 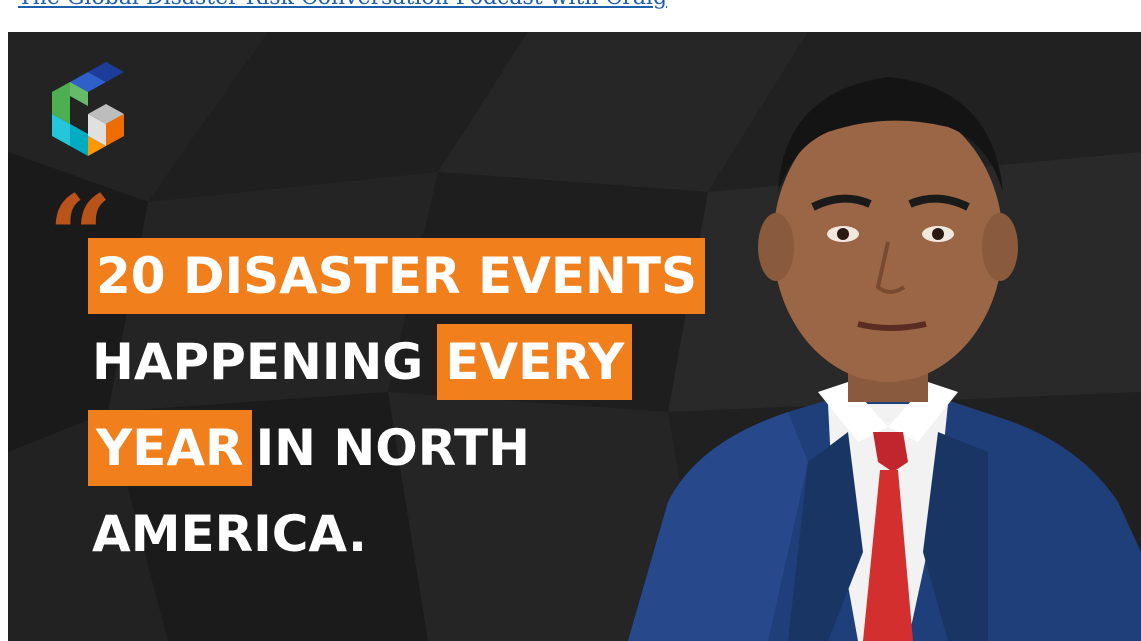 What do you see at coordinates (88, 109) in the screenshot?
I see `g-cube-logo` at bounding box center [88, 109].